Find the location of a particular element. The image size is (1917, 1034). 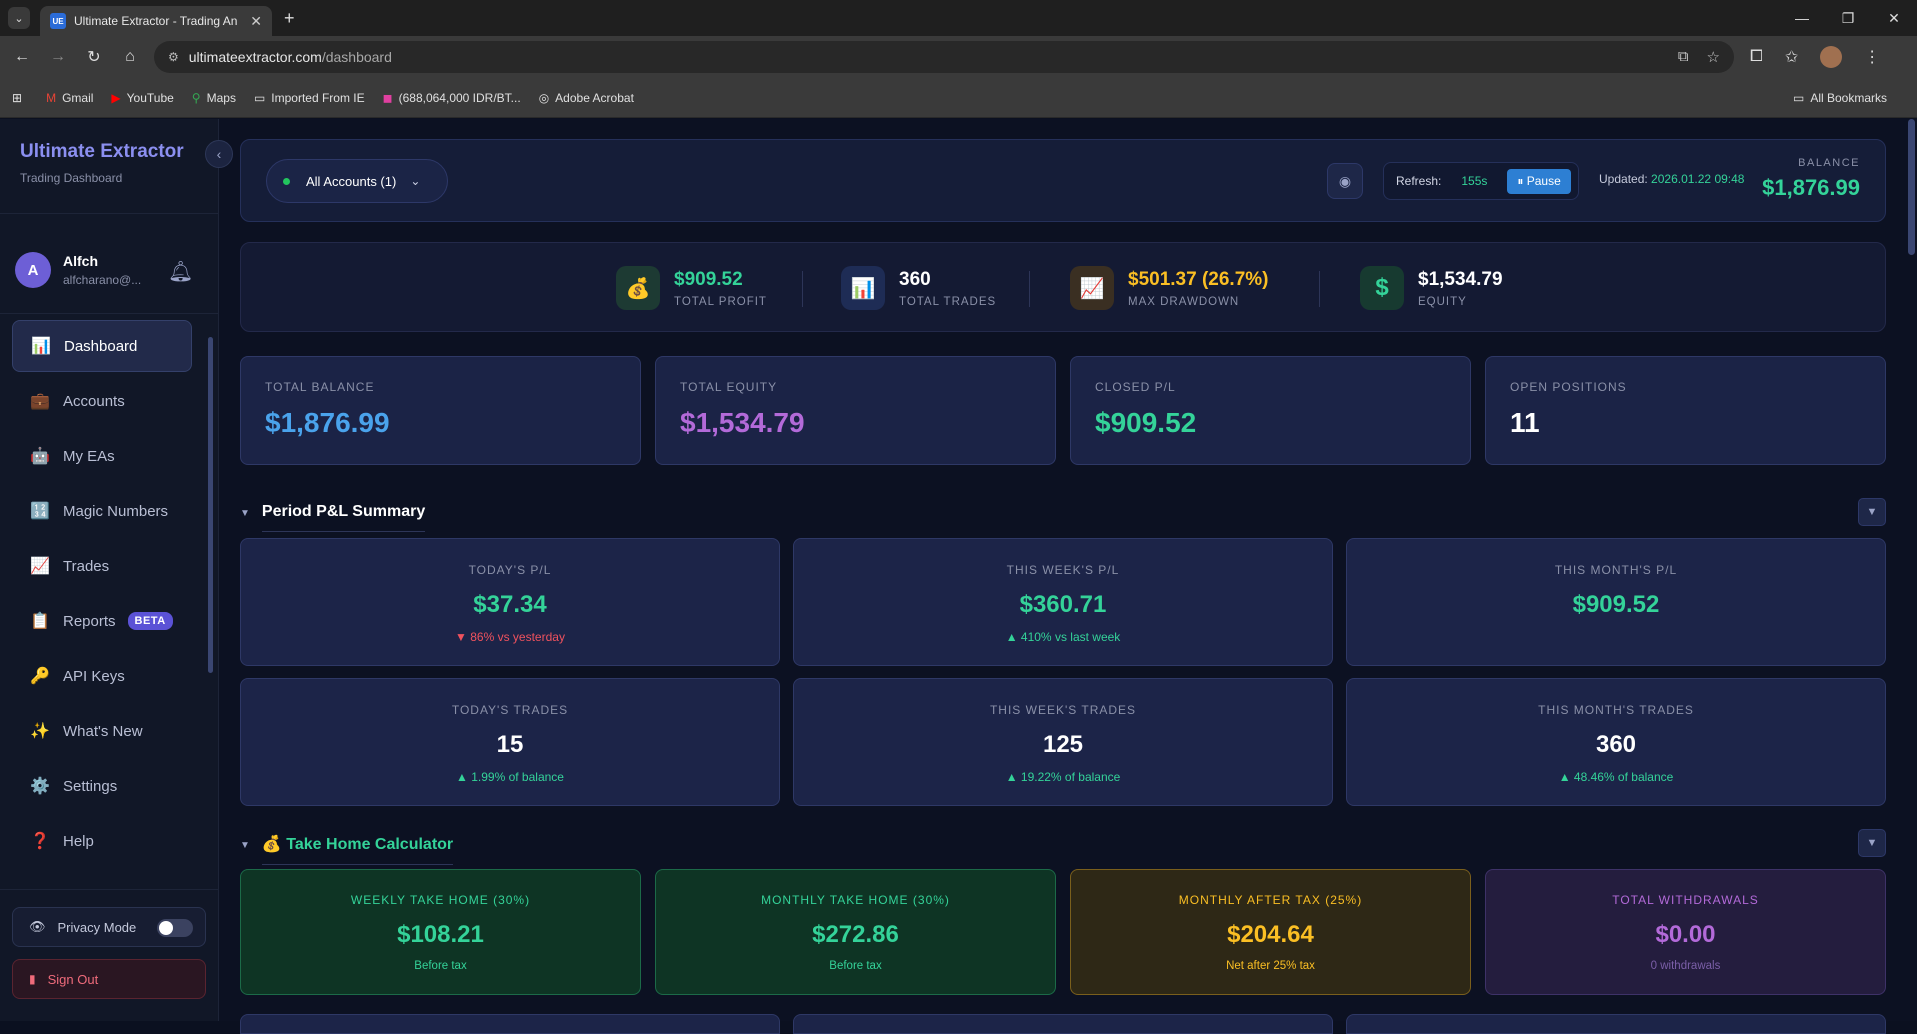

balance-label: BALANCE is located at coordinates (1829, 163).